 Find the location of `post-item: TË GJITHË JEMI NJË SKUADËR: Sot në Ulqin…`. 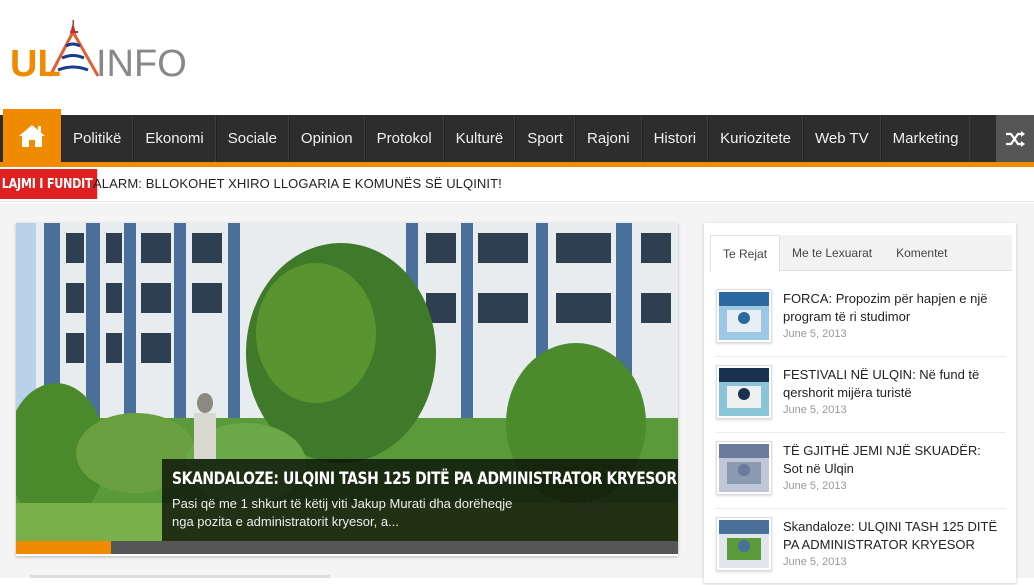

post-item: TË GJITHË JEMI NJË SKUADËR: Sot në Ulqin… is located at coordinates (861, 471).